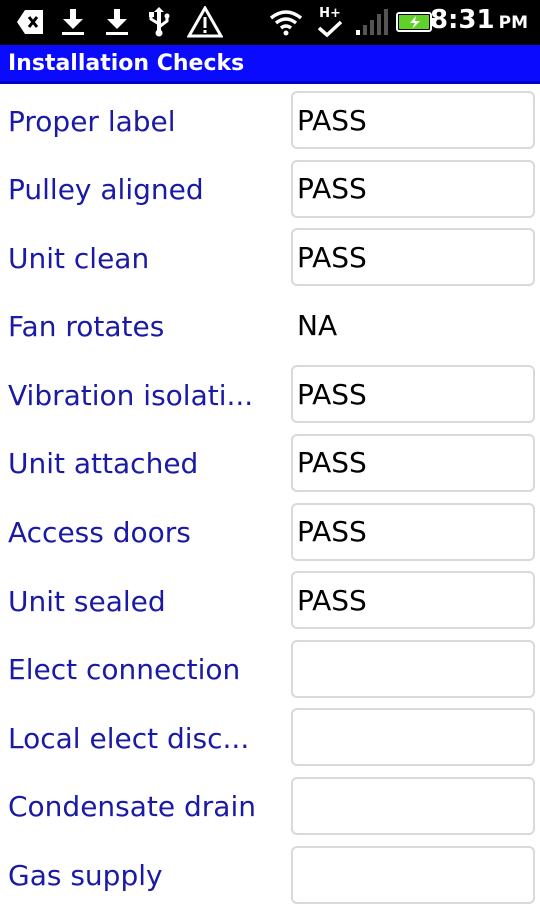 The width and height of the screenshot is (540, 910). Describe the element at coordinates (205, 22) in the screenshot. I see `warning-icon` at that location.